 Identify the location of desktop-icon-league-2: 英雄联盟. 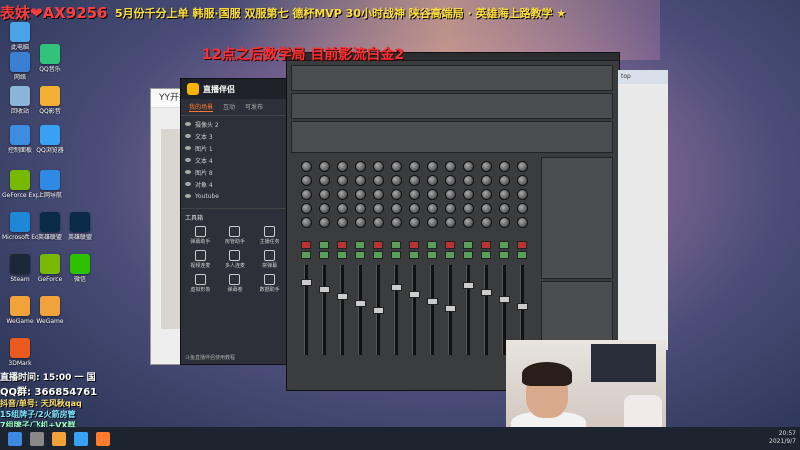
(80, 229).